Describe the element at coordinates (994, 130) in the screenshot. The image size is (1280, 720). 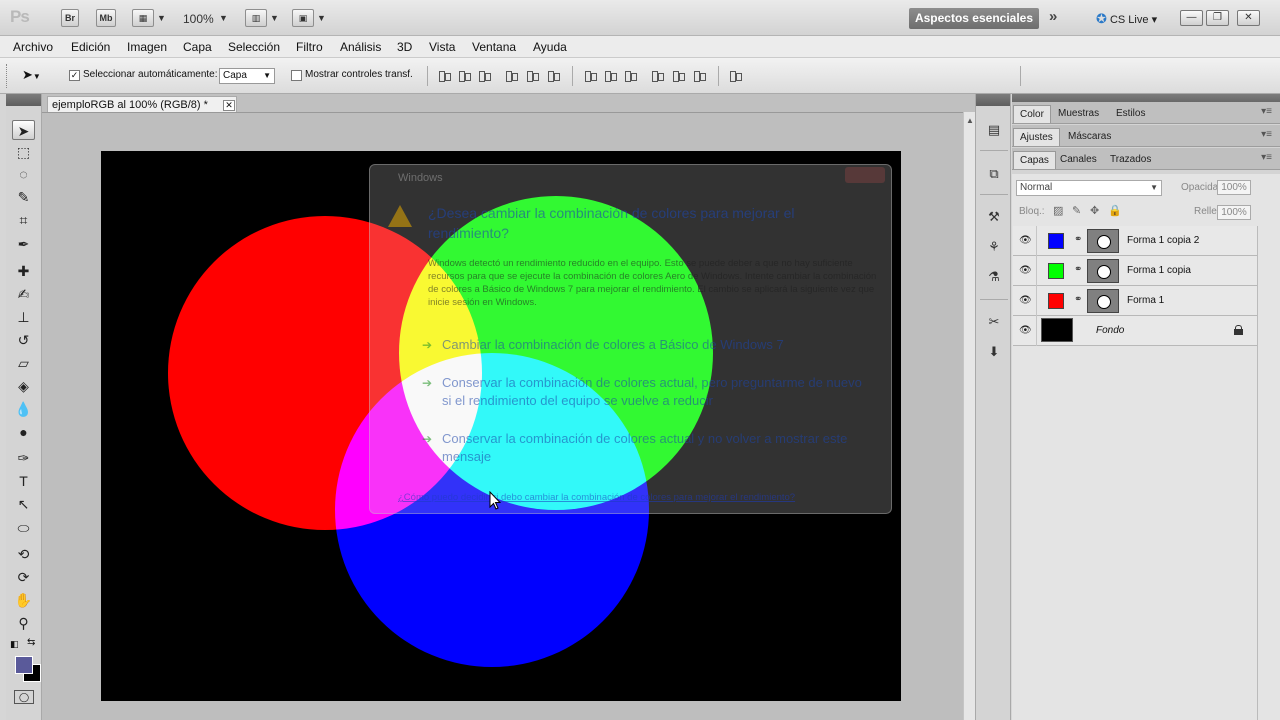
I see `mini-bridge-panel-icon: ▤` at that location.